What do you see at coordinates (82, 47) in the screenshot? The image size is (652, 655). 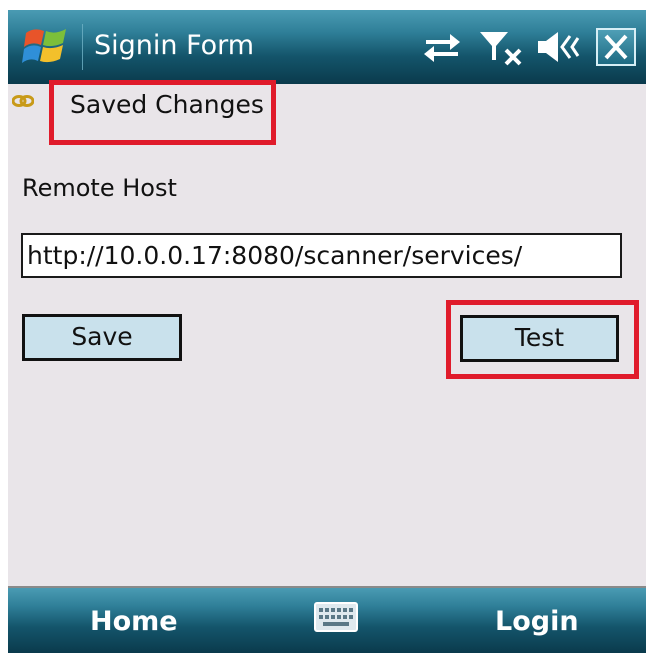 I see `title-separator` at bounding box center [82, 47].